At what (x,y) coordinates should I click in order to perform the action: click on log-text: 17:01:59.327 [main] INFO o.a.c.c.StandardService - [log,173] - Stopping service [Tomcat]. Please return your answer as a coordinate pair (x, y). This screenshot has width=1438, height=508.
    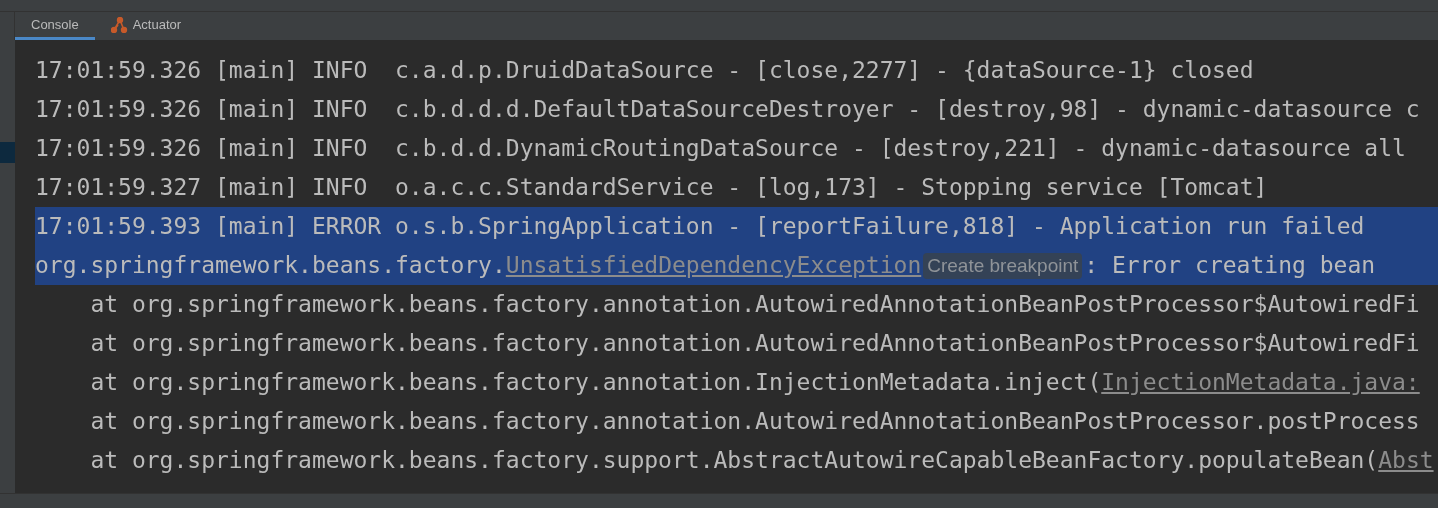
    Looking at the image, I should click on (651, 188).